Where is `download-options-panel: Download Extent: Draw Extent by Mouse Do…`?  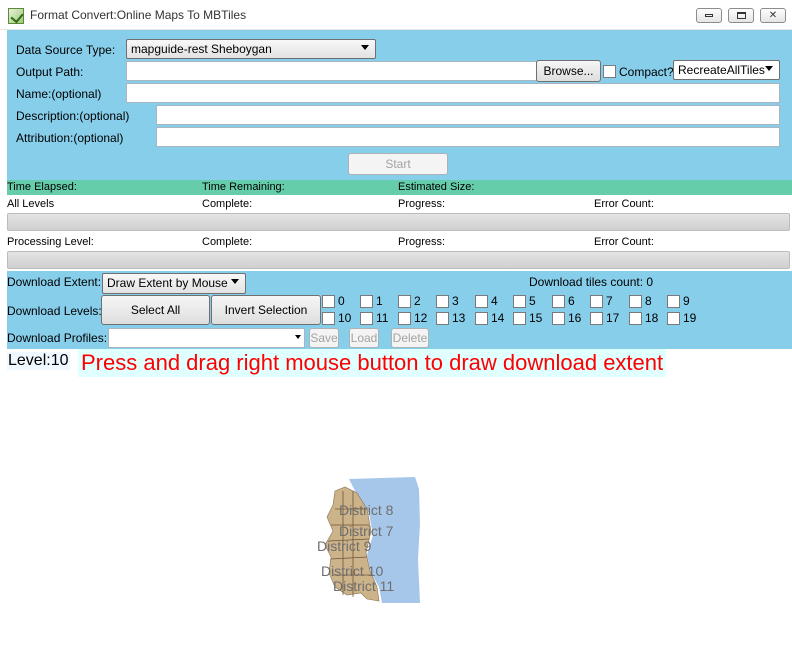 download-options-panel: Download Extent: Draw Extent by Mouse Do… is located at coordinates (399, 310).